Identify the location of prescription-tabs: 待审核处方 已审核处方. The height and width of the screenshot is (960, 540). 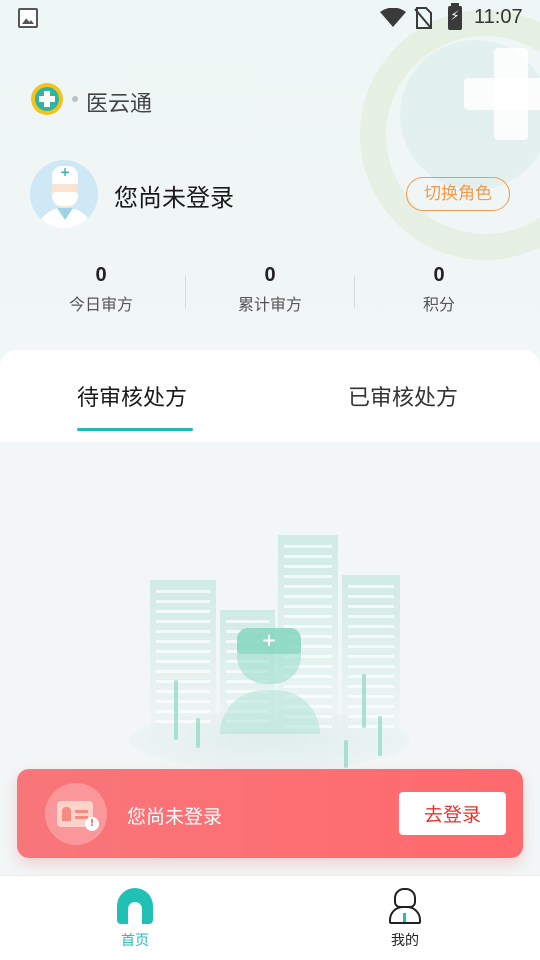
(270, 396).